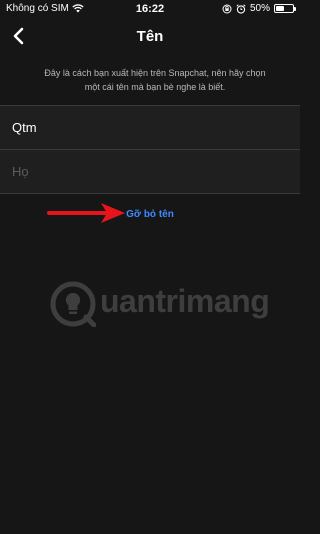 The width and height of the screenshot is (320, 534). I want to click on first-name-input, so click(150, 127).